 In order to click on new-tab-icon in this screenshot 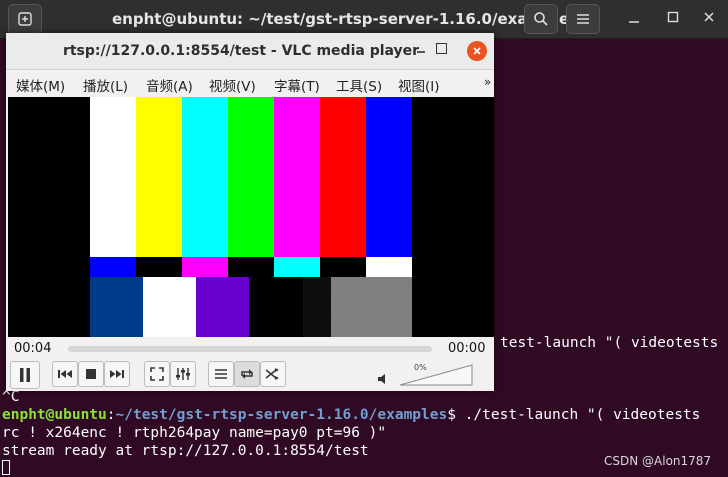, I will do `click(25, 19)`.